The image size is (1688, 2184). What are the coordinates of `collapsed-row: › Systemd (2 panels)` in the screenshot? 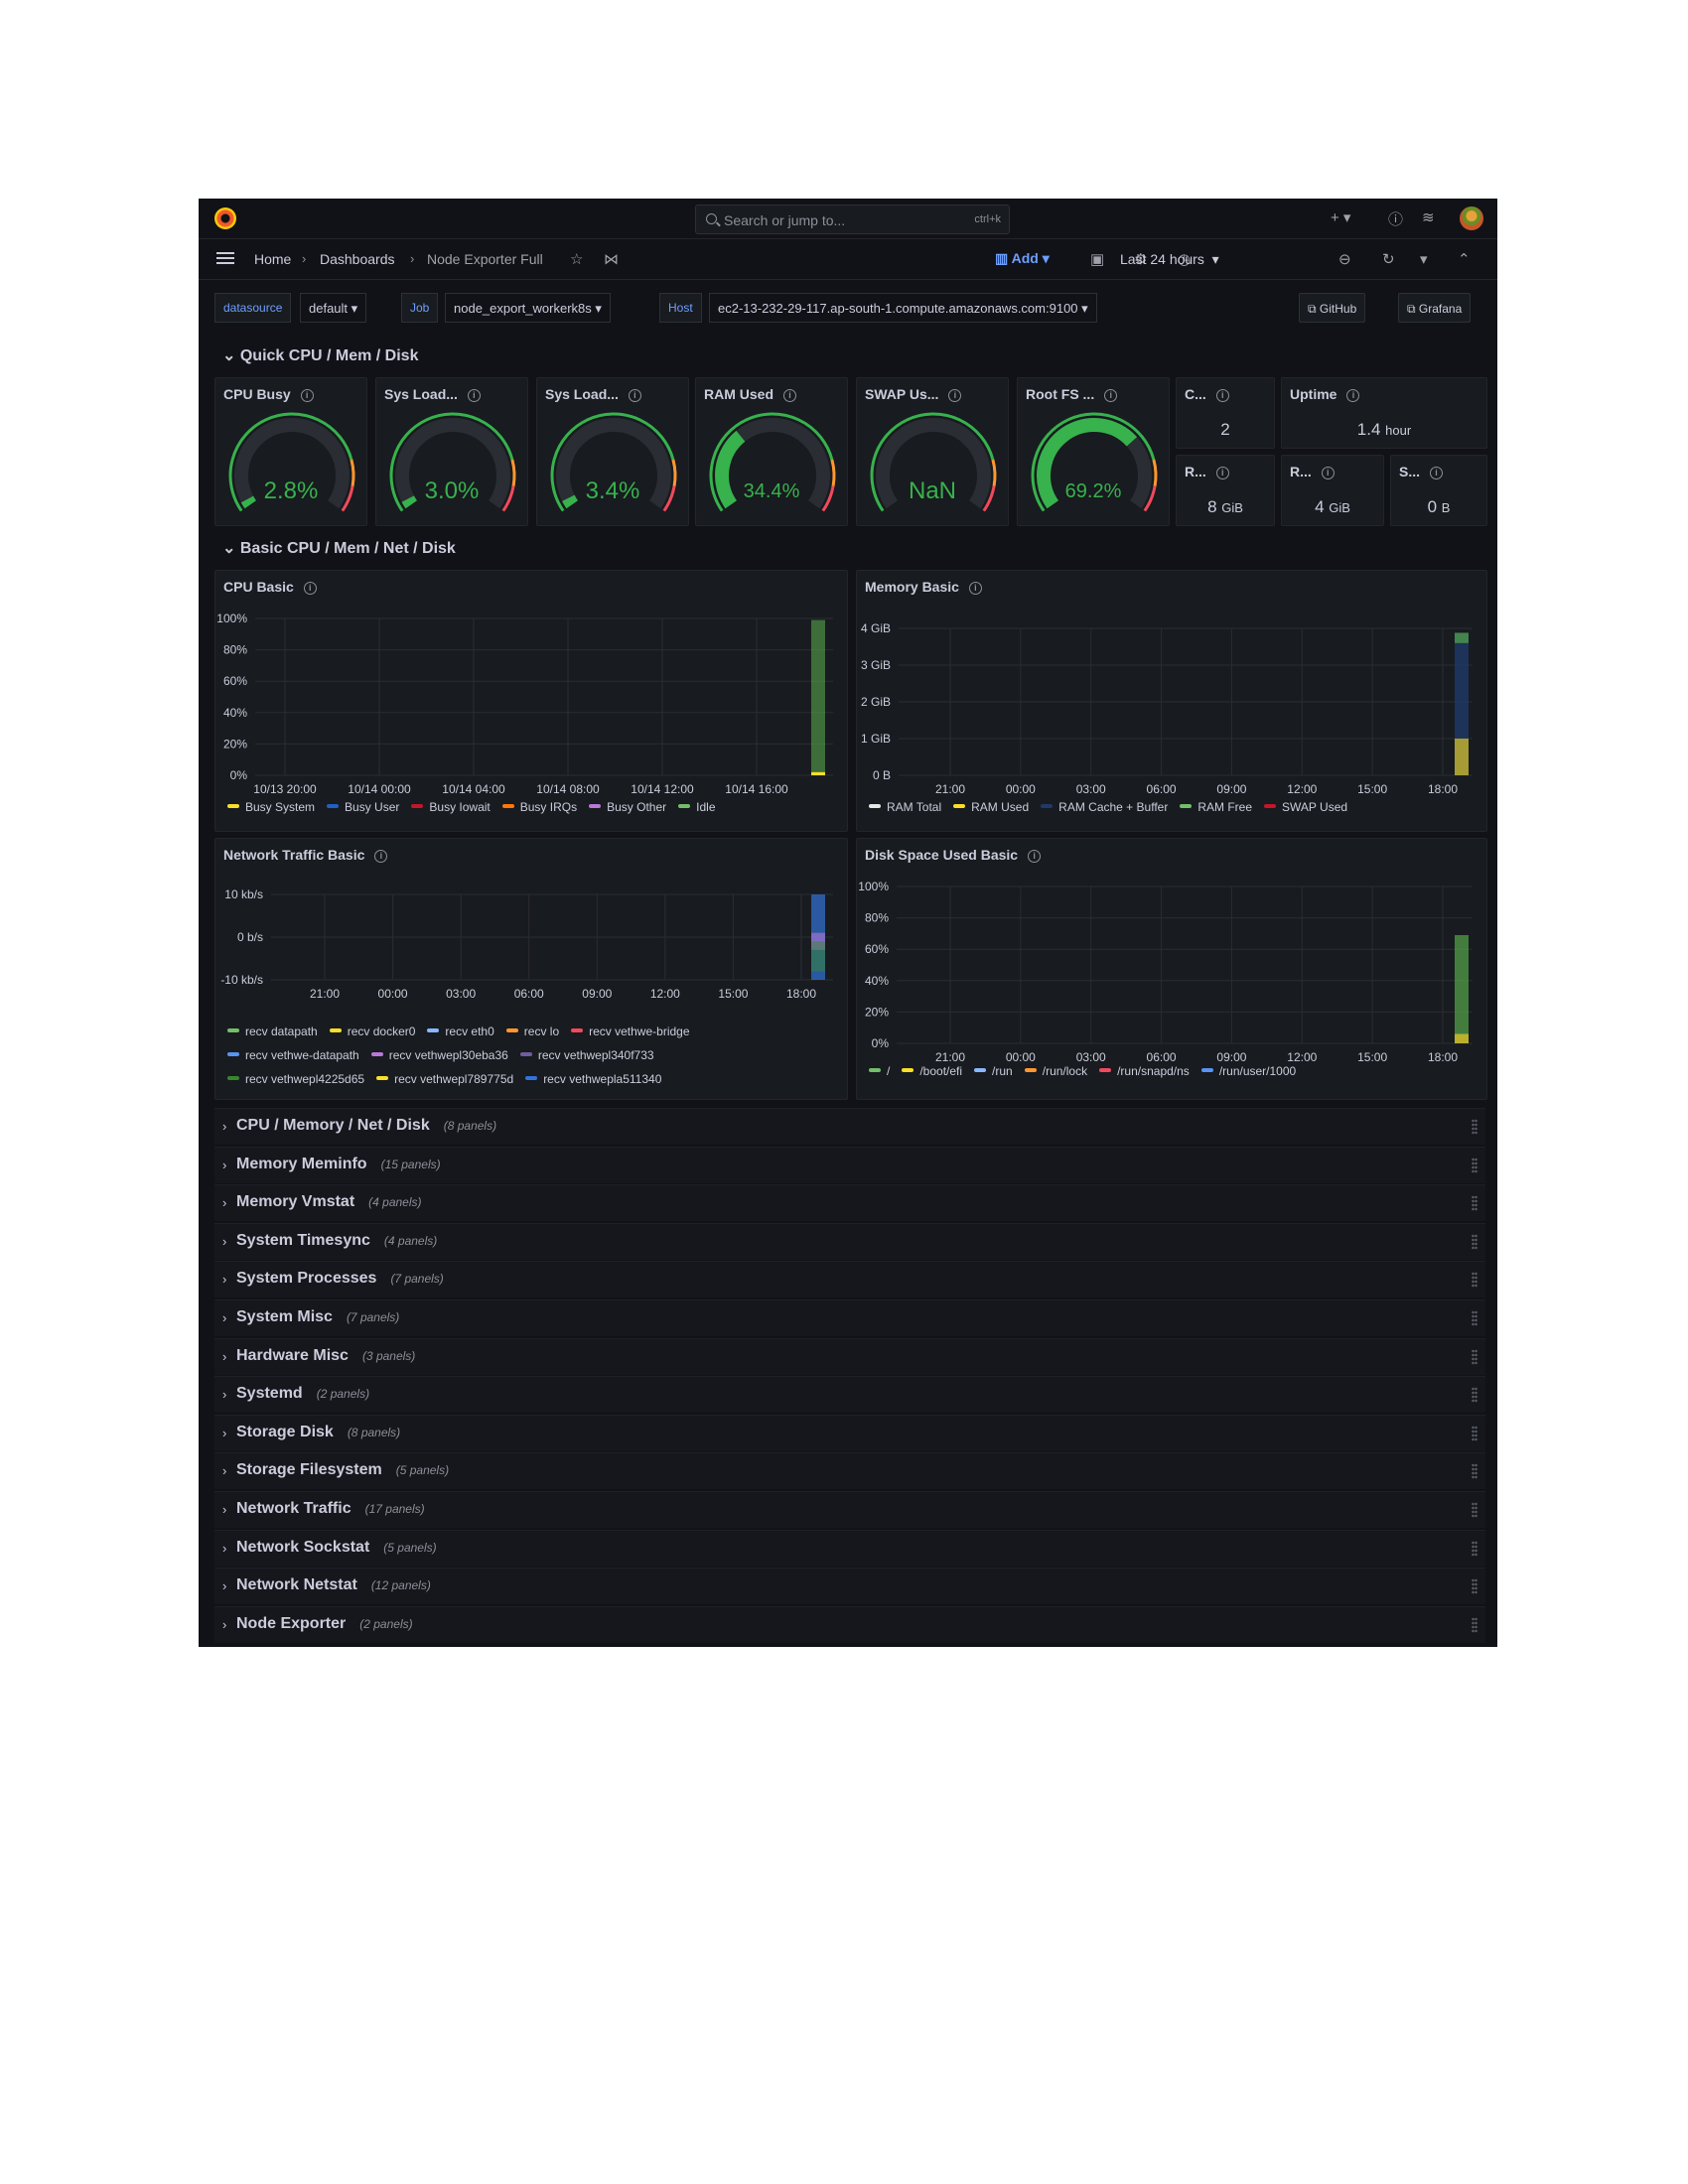 It's located at (849, 1395).